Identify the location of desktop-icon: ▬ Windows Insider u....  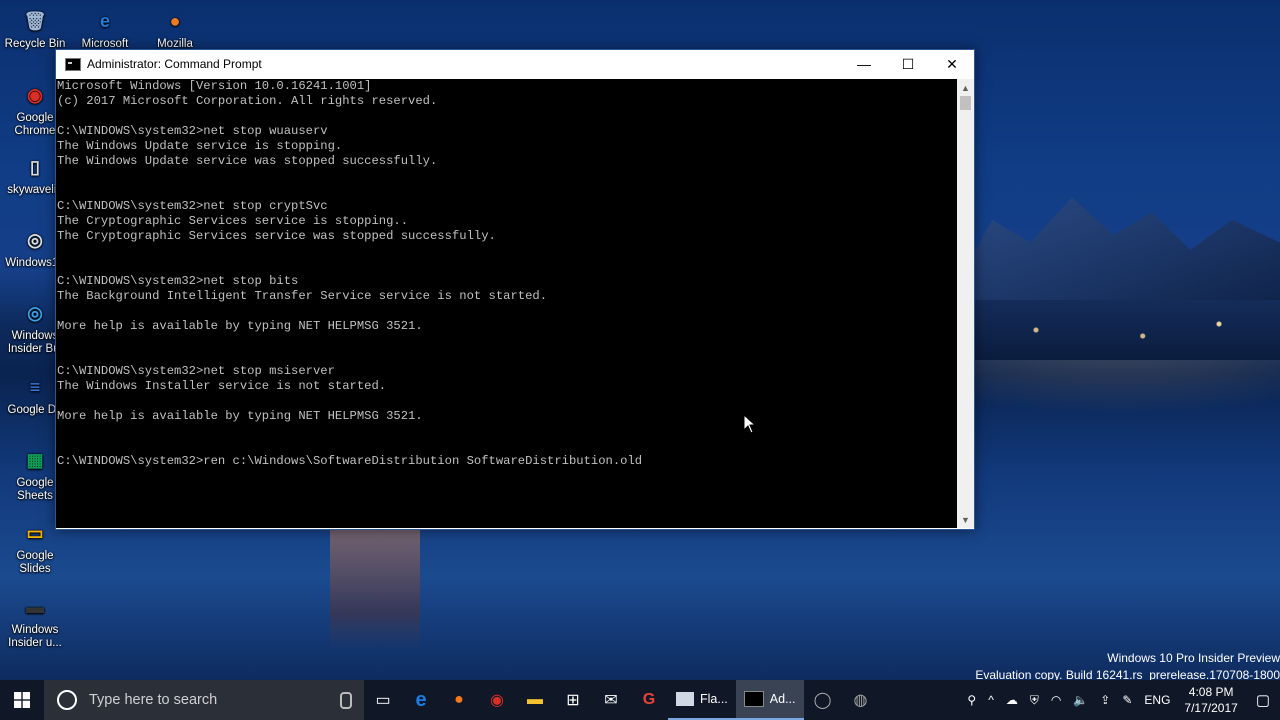
(35, 621).